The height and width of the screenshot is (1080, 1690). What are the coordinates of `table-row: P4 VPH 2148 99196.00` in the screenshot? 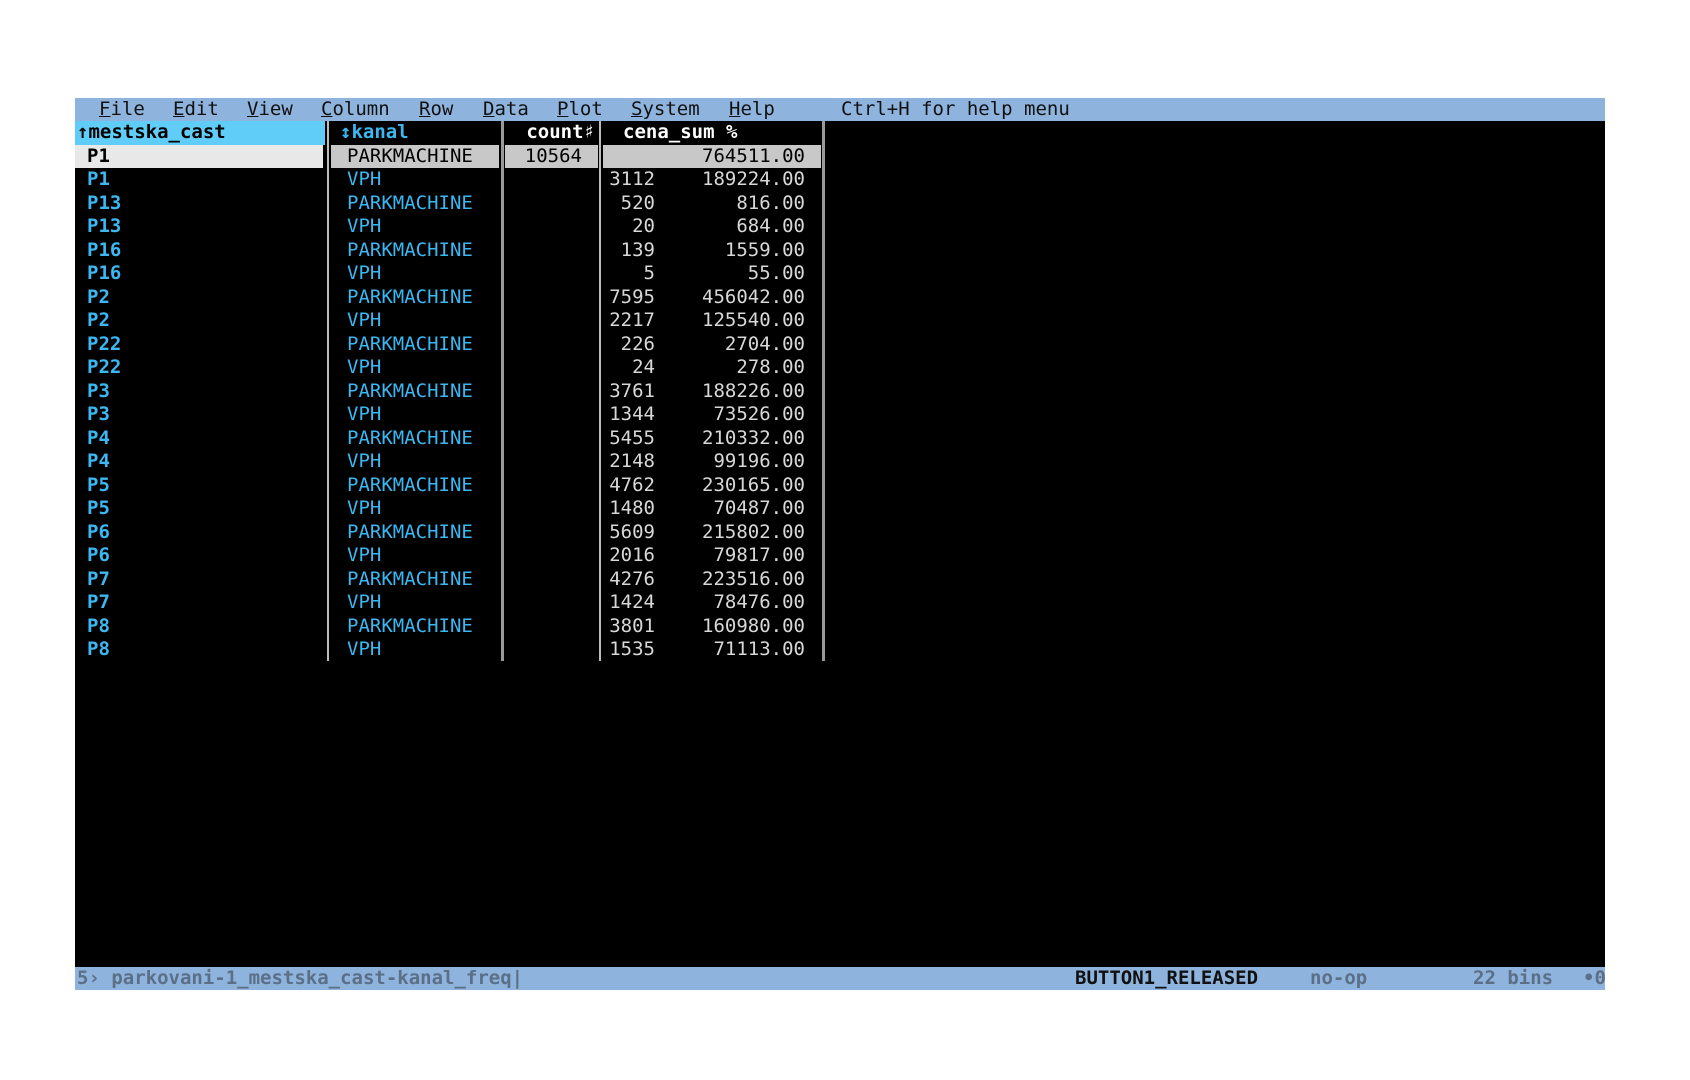 It's located at (455, 462).